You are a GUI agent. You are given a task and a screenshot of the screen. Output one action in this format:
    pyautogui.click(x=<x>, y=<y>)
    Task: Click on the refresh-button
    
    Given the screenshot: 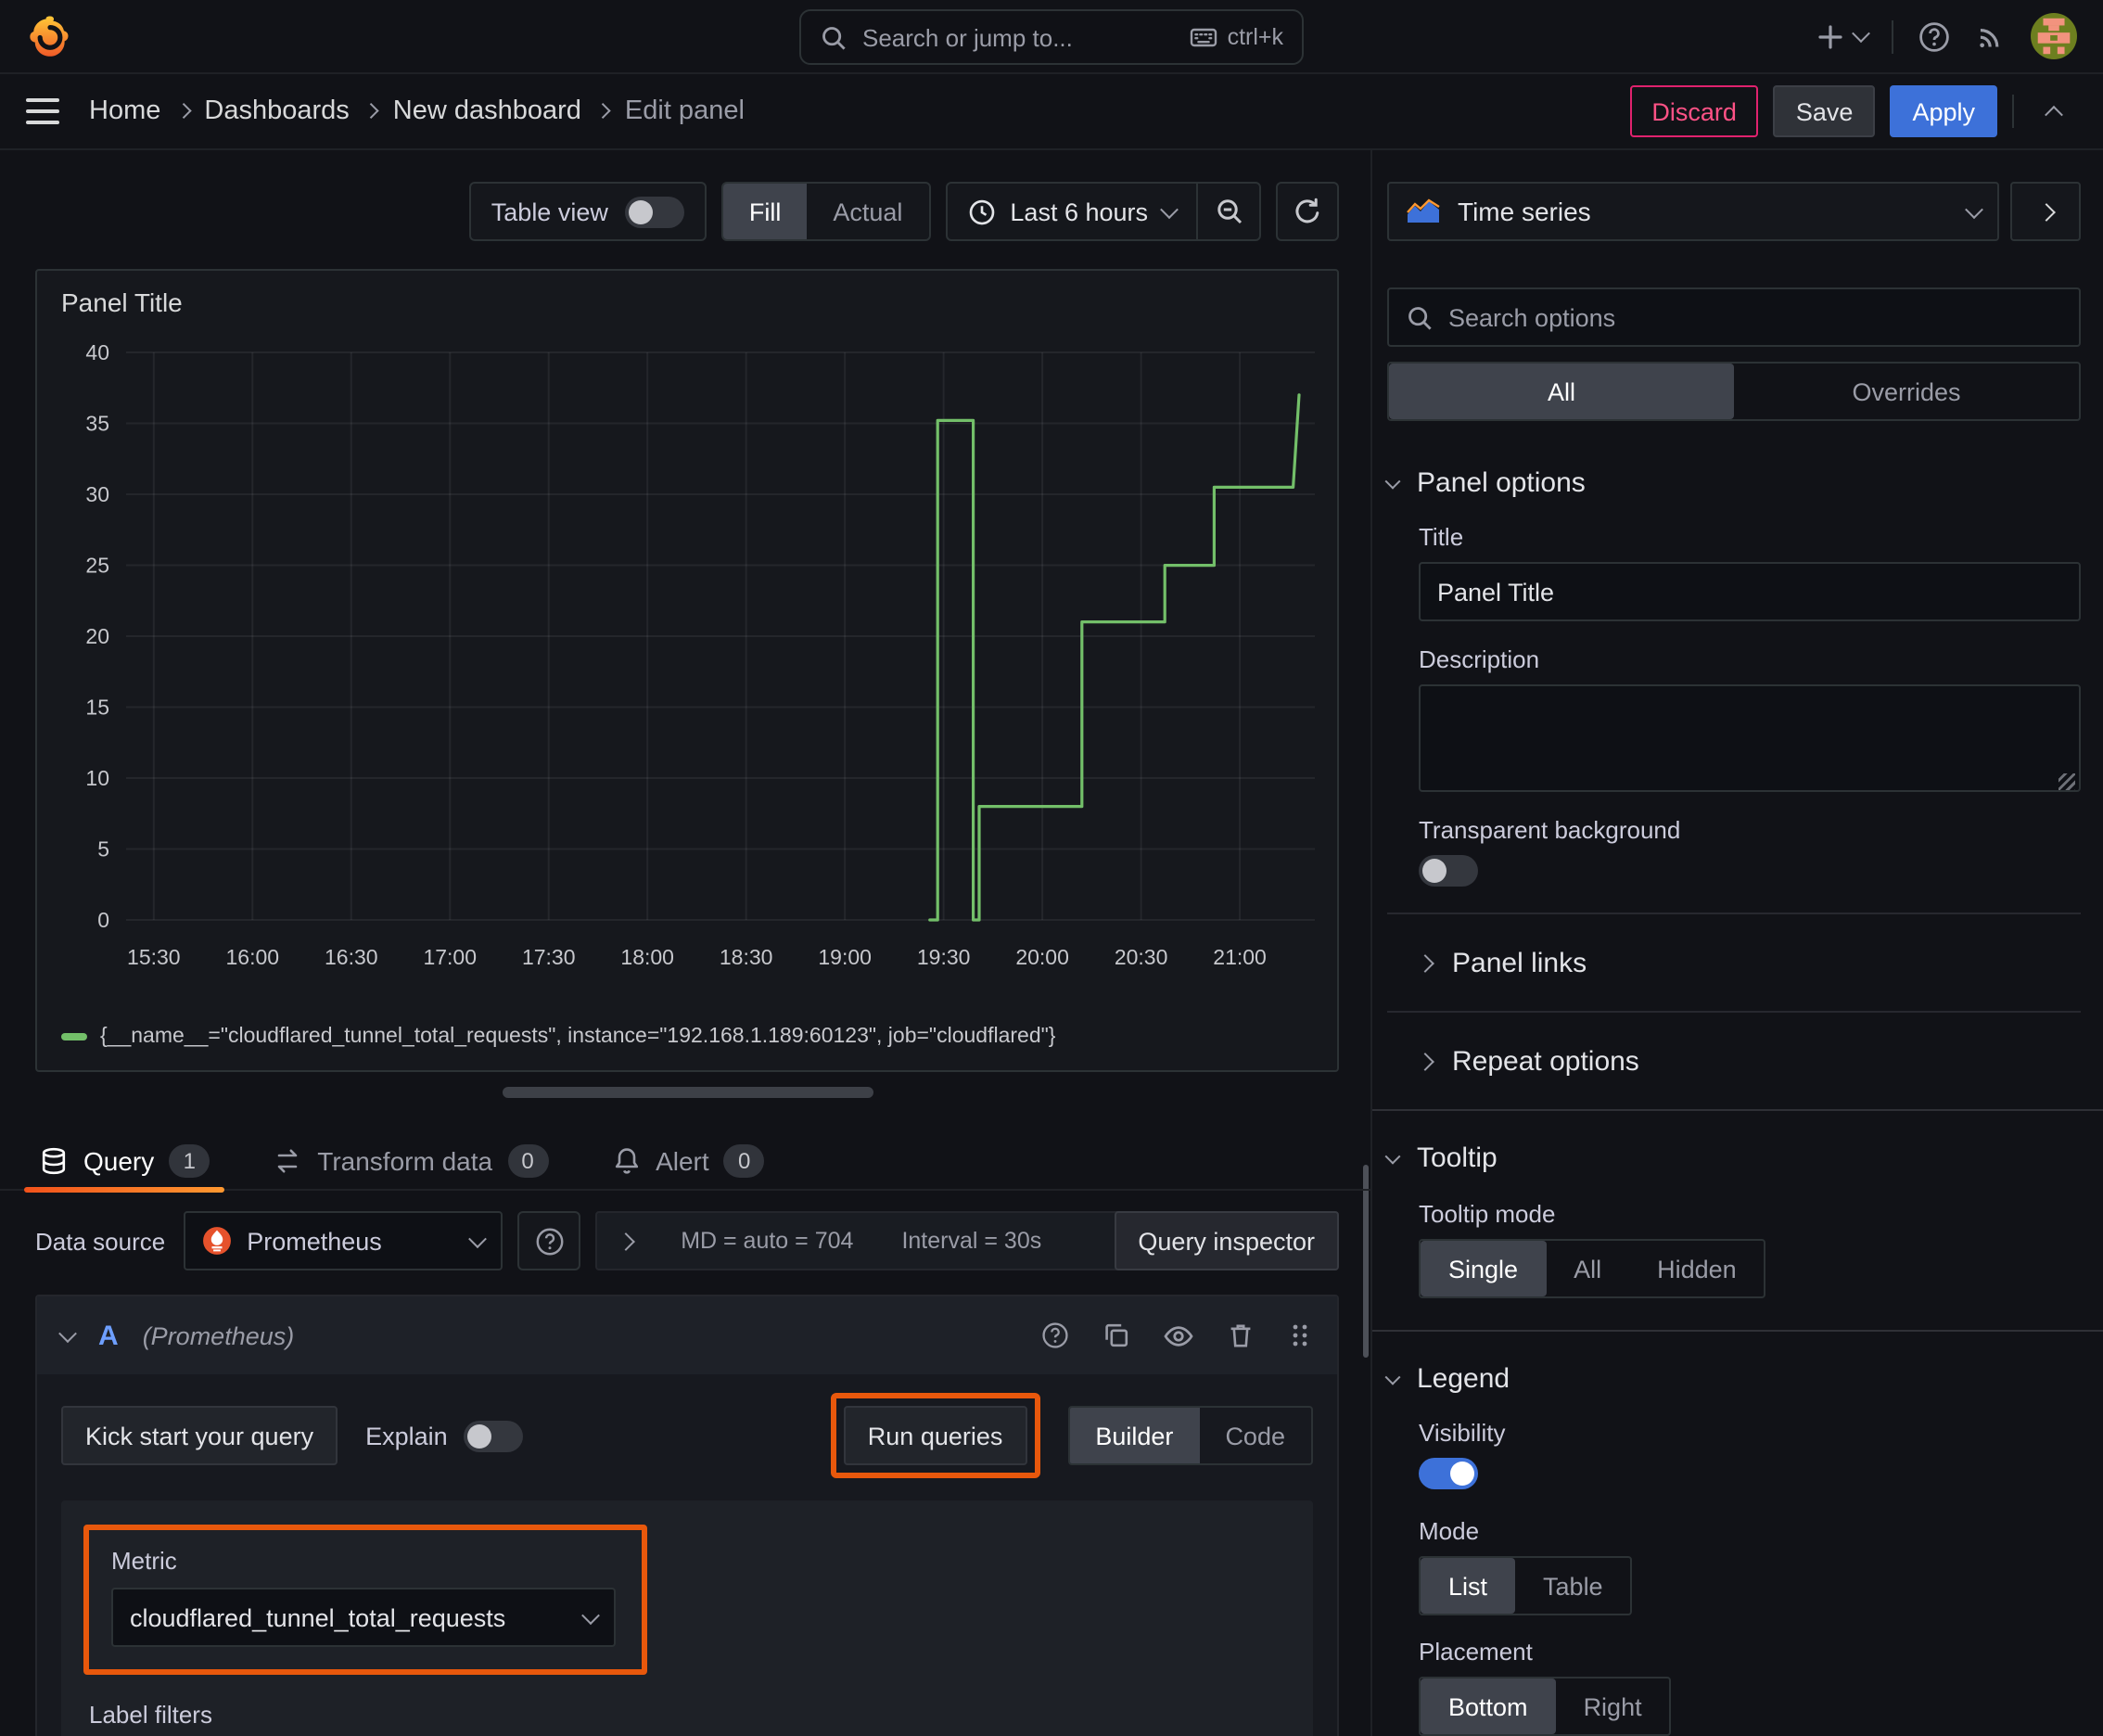 What is the action you would take?
    pyautogui.click(x=1307, y=211)
    